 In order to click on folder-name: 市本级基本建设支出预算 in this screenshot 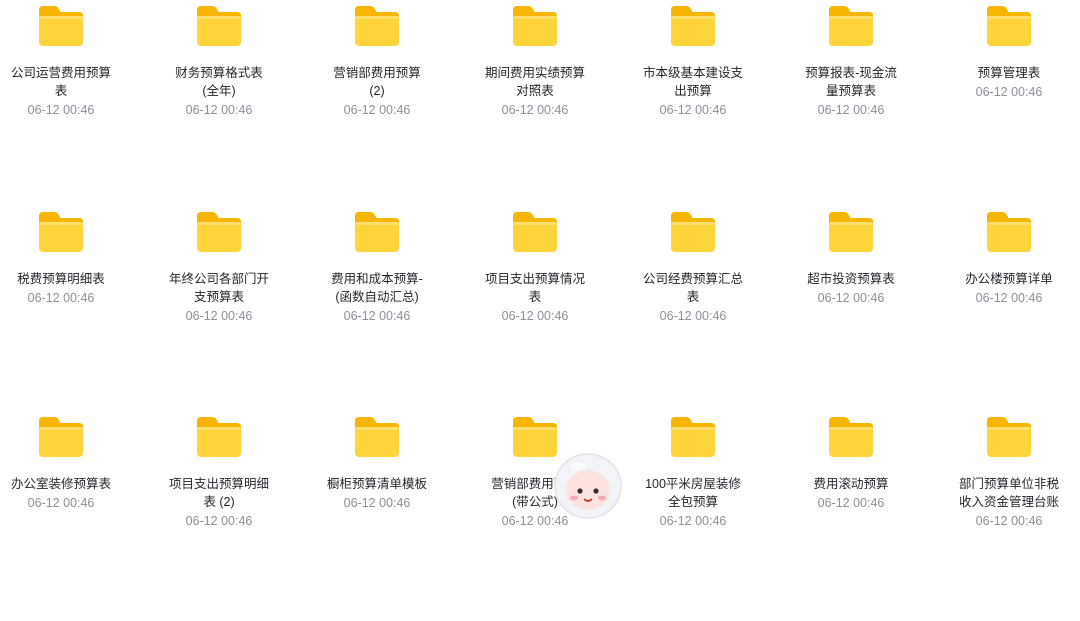, I will do `click(693, 82)`.